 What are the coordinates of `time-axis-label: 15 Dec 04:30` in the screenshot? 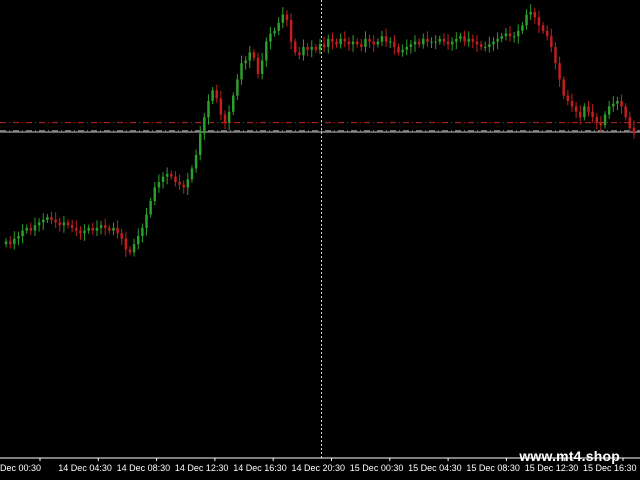 It's located at (435, 468).